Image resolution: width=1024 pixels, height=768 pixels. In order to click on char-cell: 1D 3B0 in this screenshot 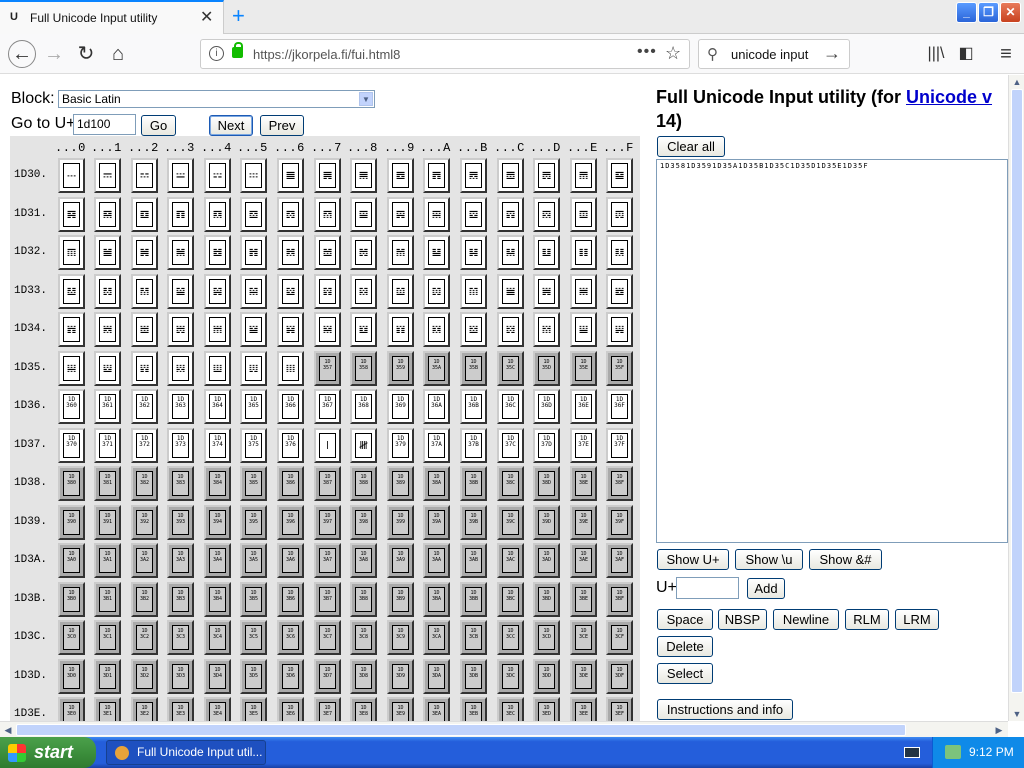, I will do `click(71, 599)`.